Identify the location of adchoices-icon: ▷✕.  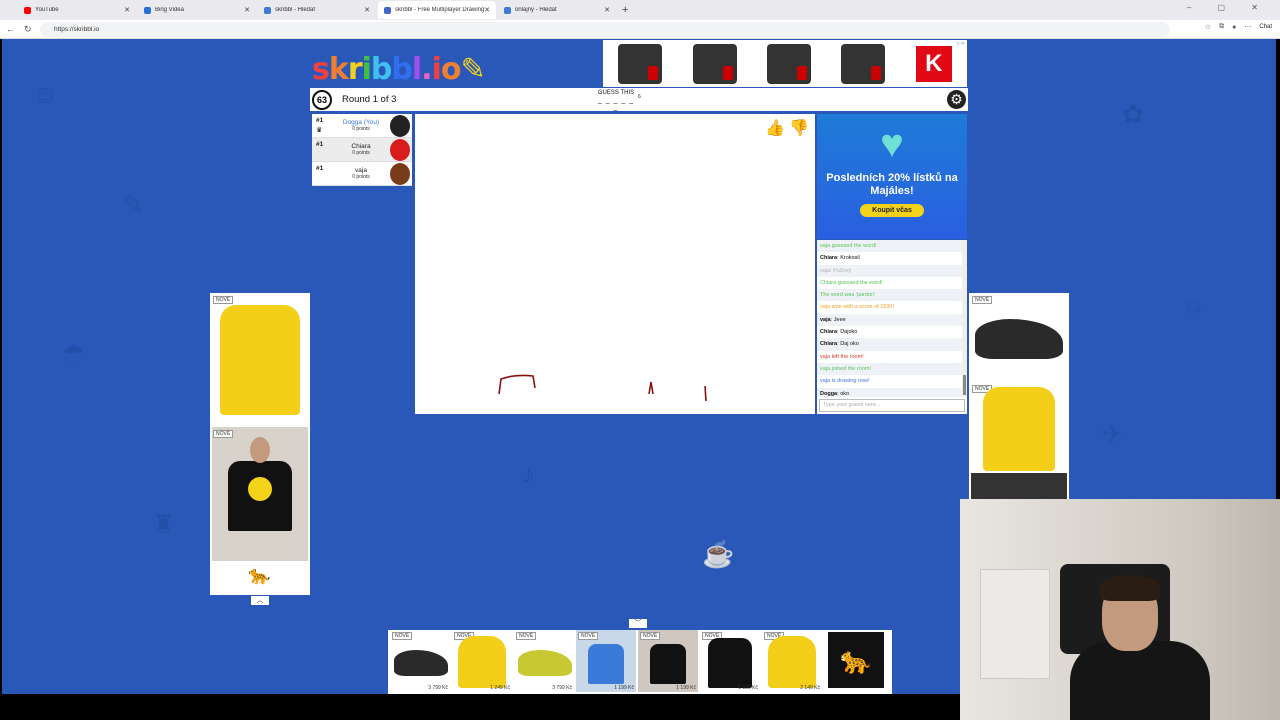
(961, 44).